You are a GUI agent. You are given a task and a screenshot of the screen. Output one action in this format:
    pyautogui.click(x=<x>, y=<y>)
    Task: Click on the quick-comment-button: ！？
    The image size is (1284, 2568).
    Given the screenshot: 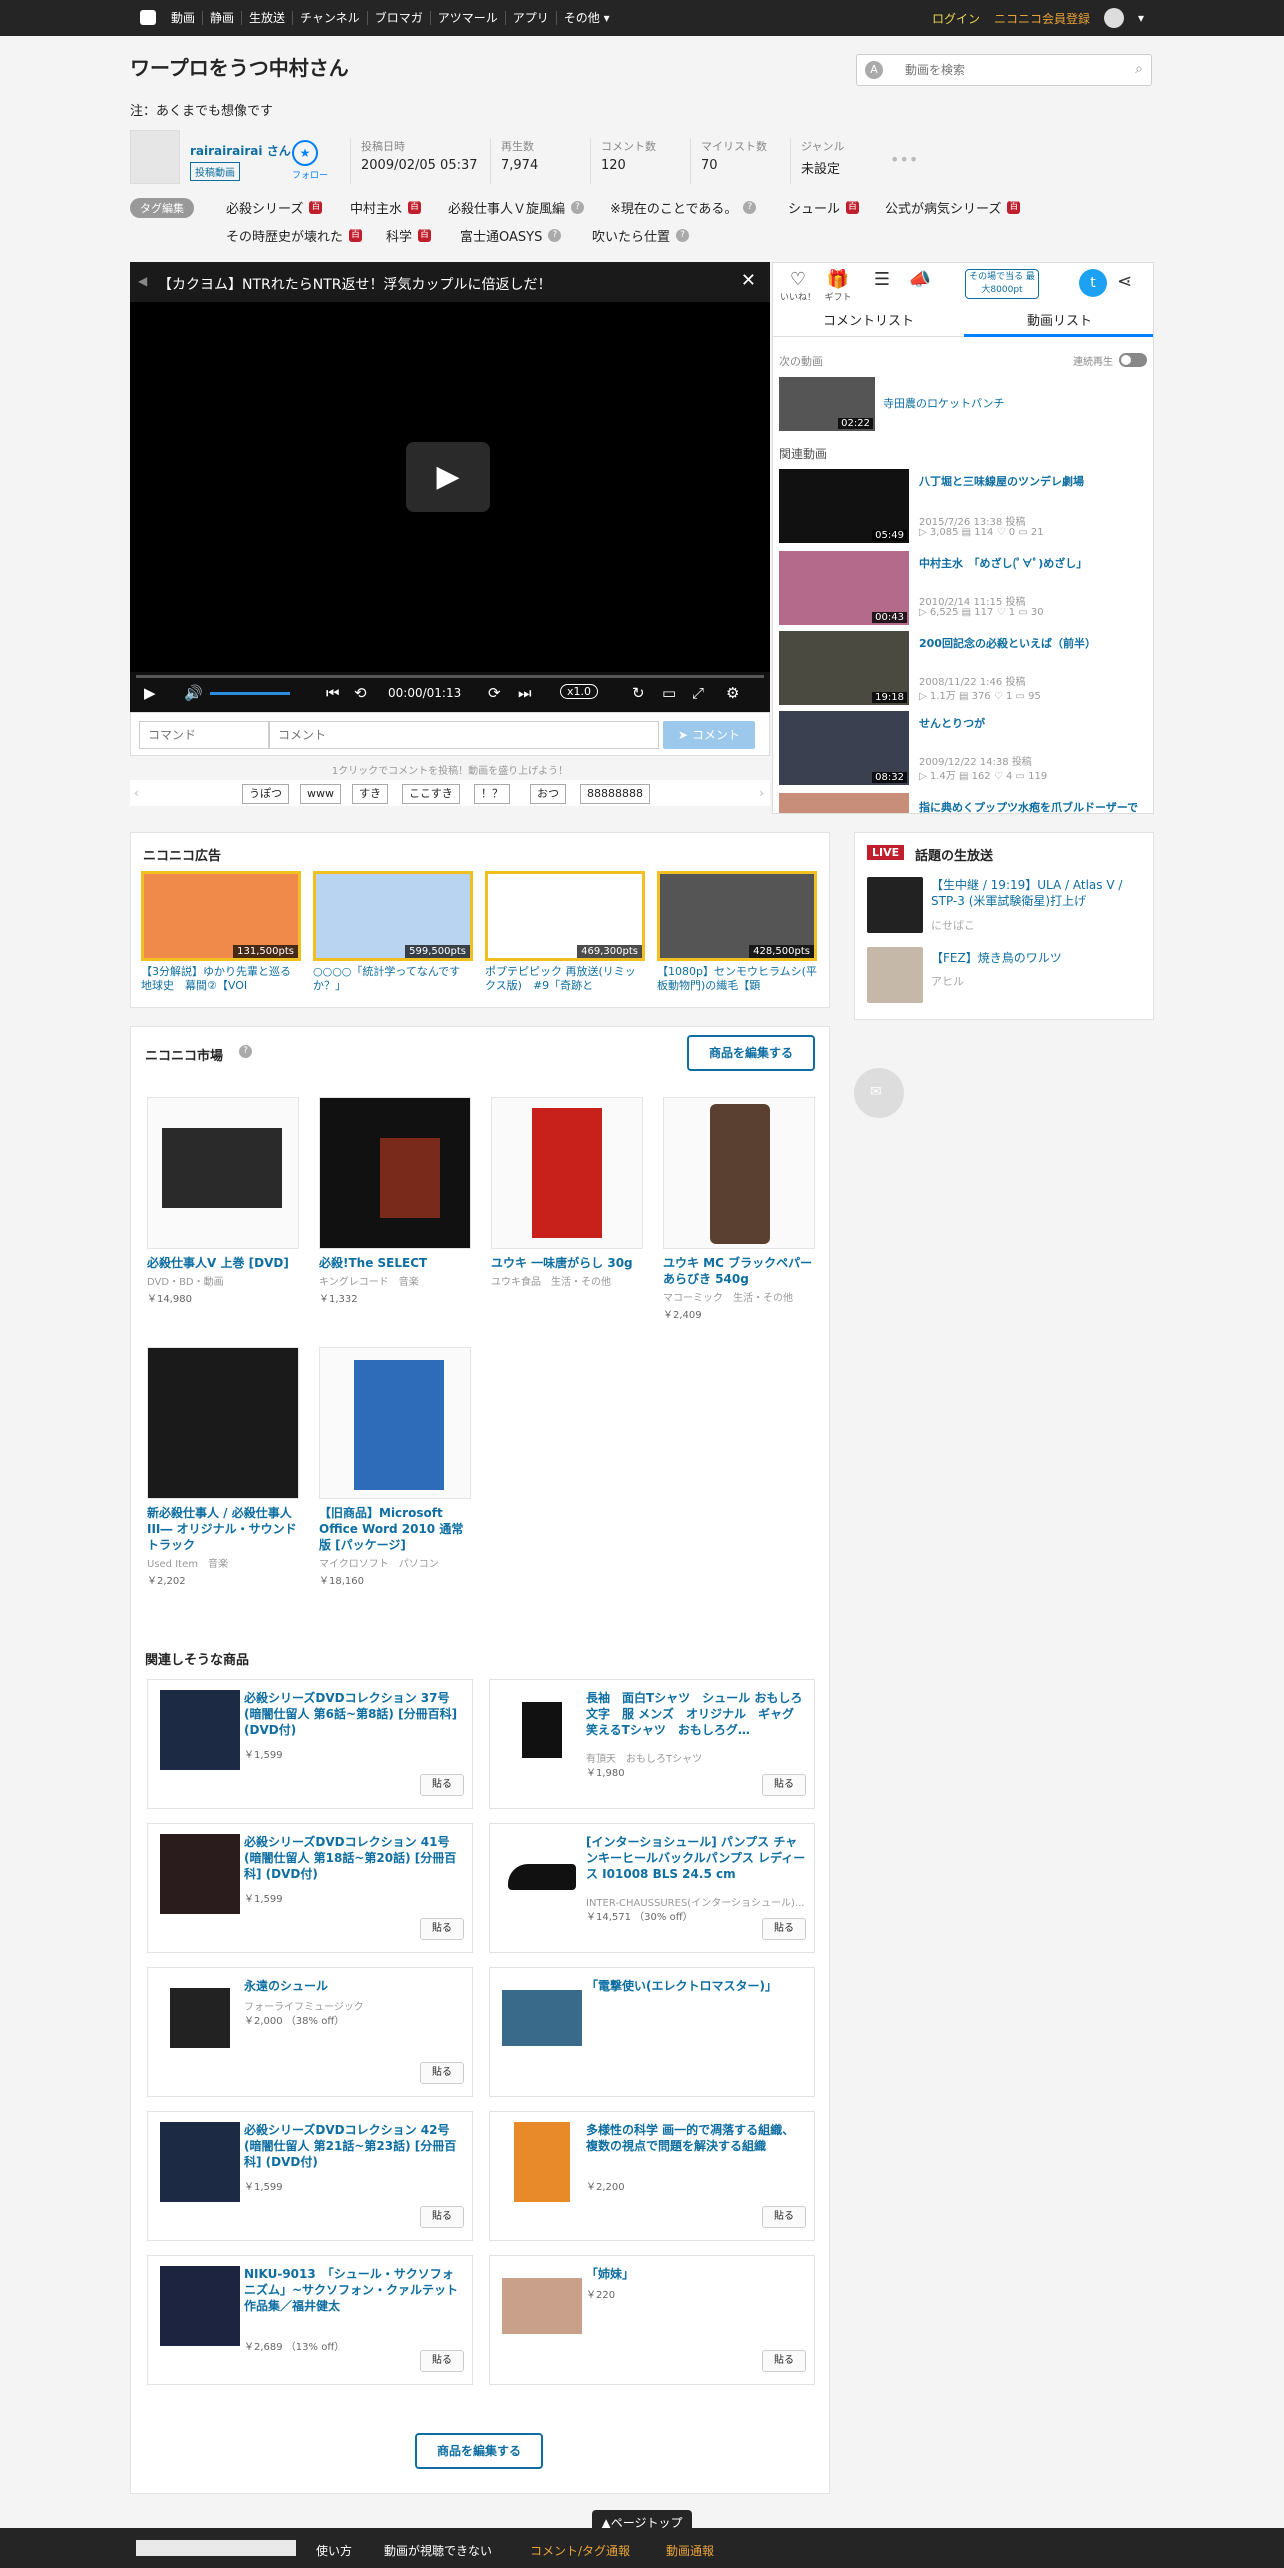 What is the action you would take?
    pyautogui.click(x=492, y=794)
    